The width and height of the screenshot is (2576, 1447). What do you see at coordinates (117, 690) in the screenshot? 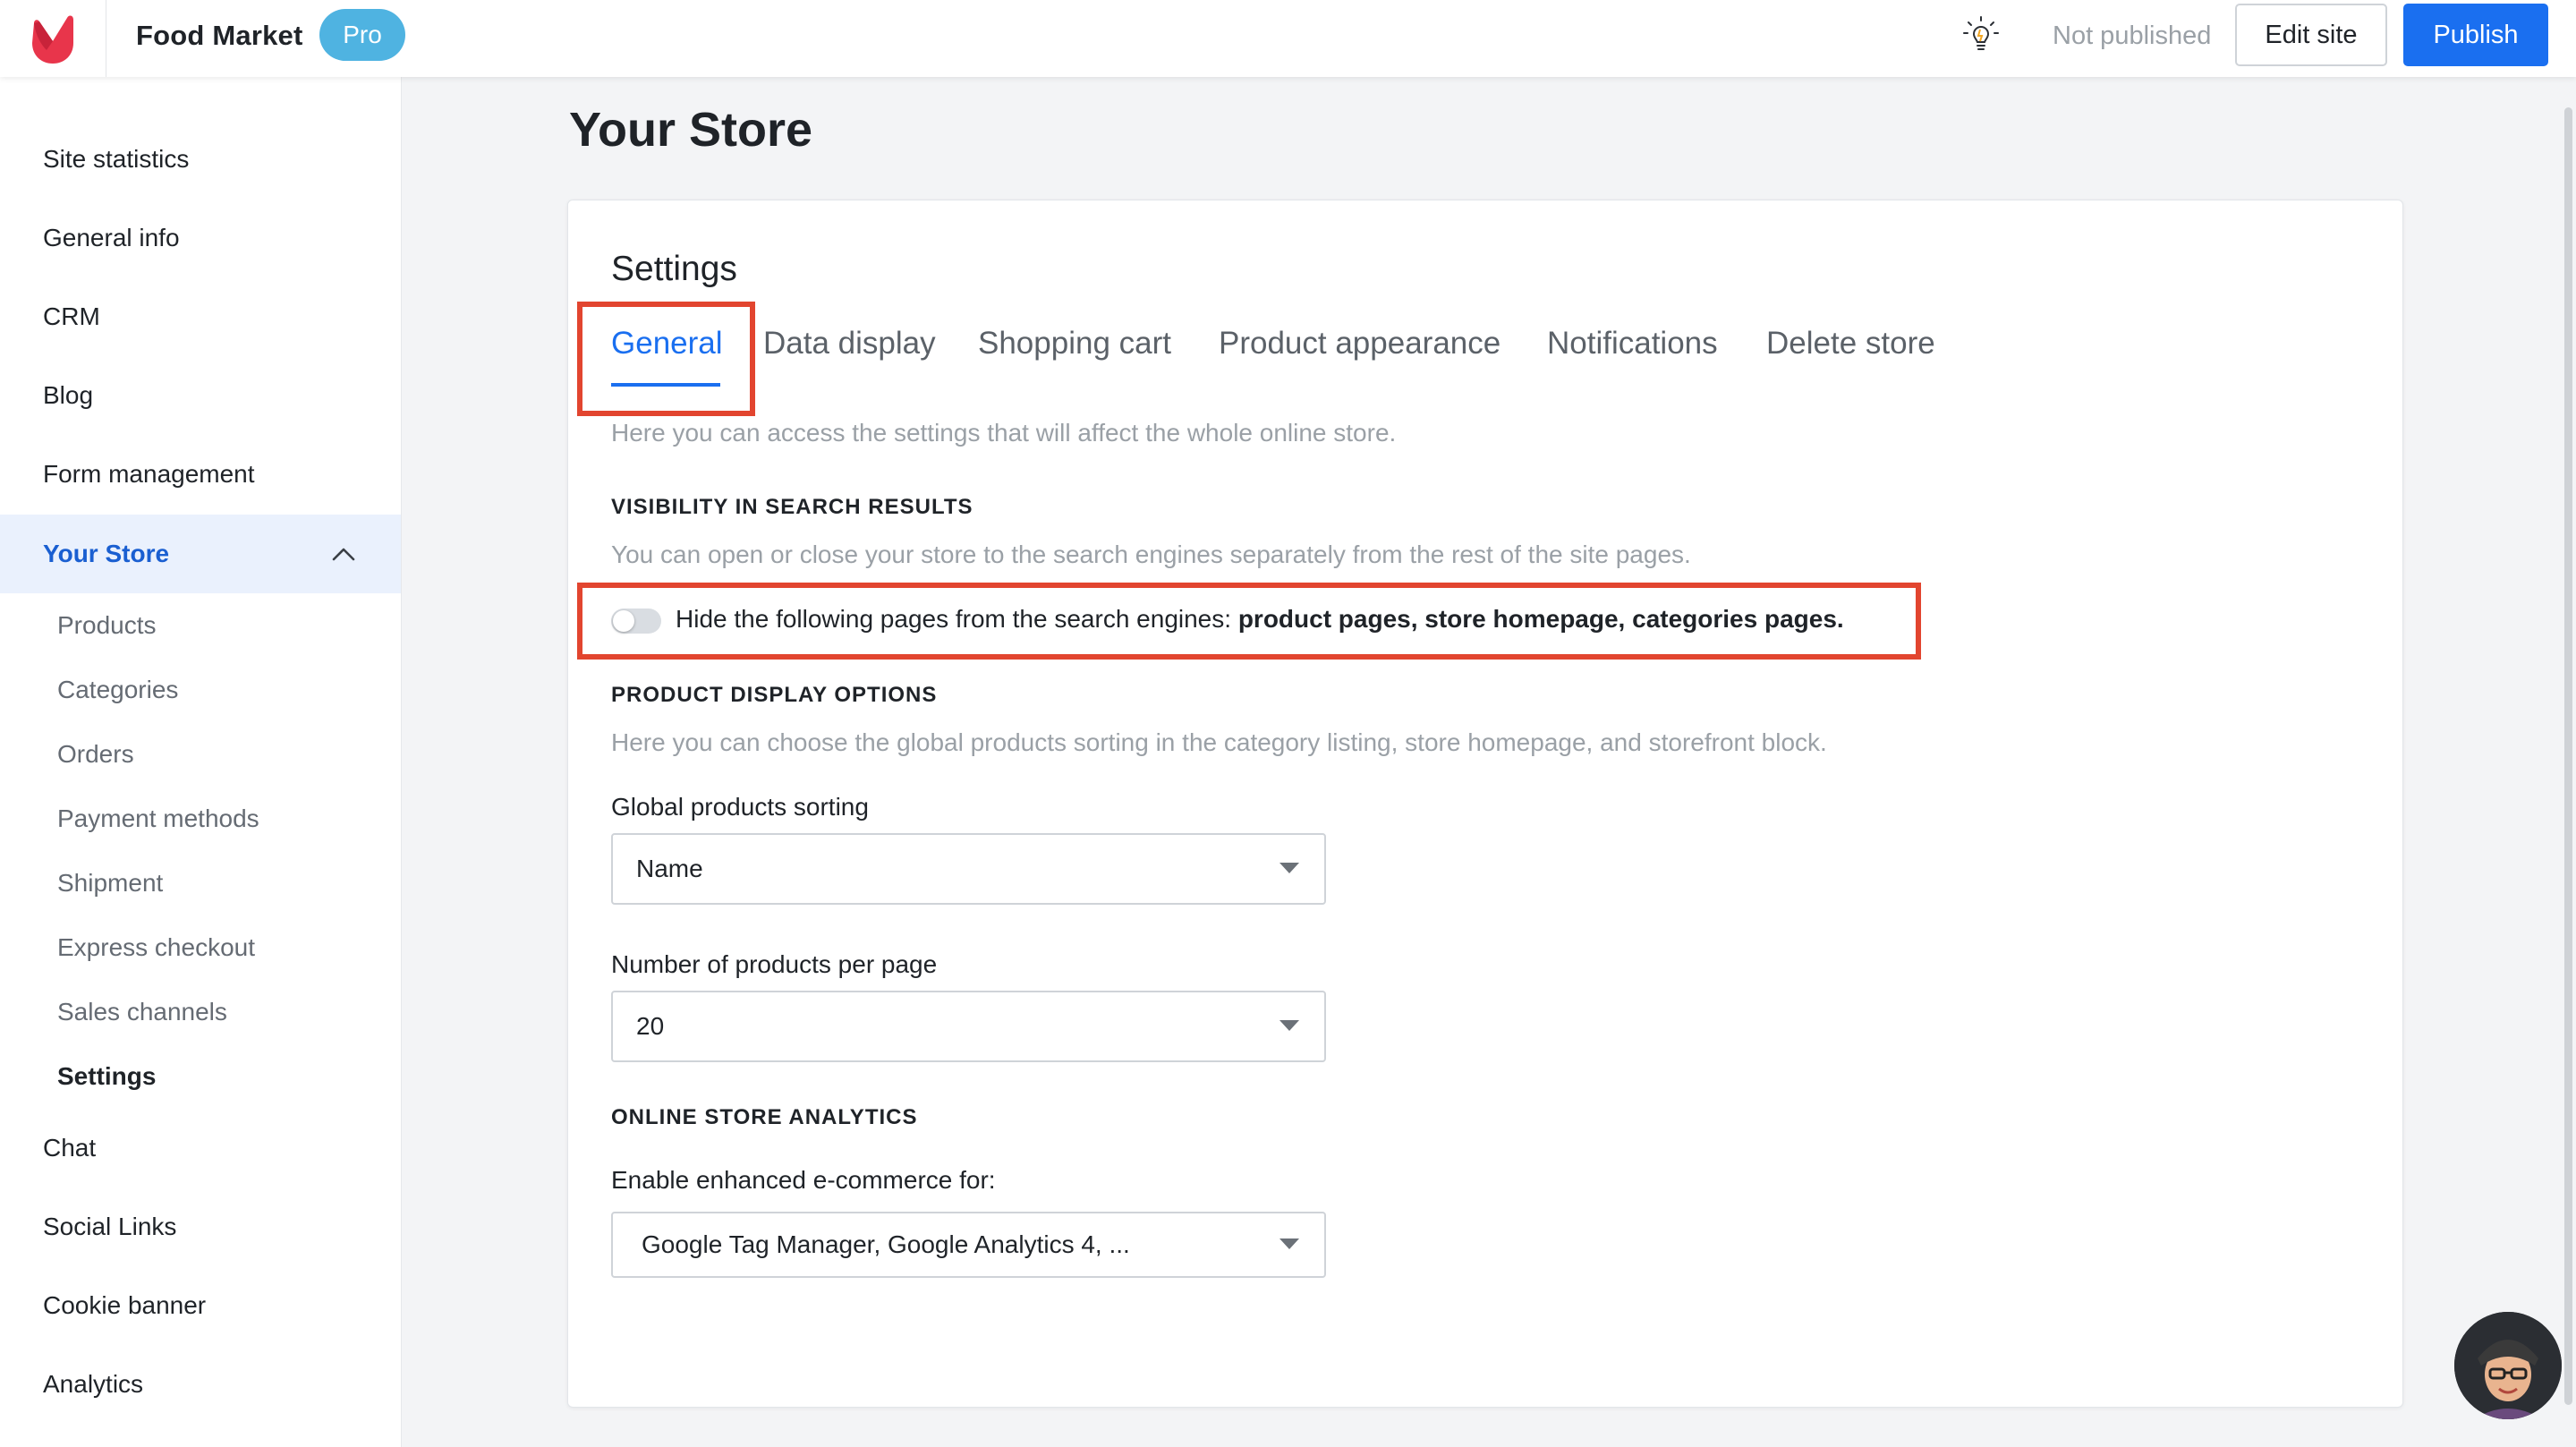
I see `sidebar-subitem-categories: Categories` at bounding box center [117, 690].